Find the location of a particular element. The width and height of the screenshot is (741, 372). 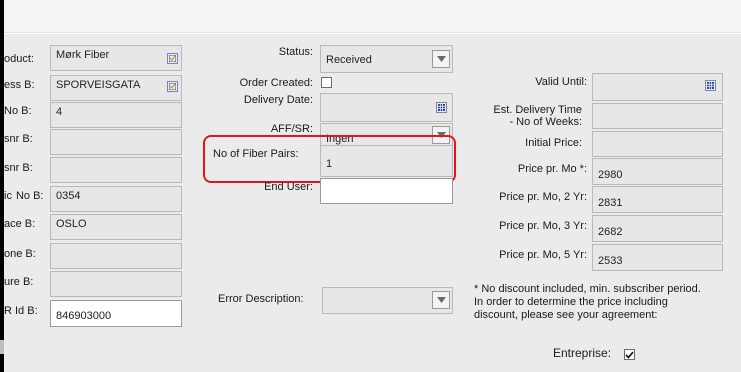

initial-price-field is located at coordinates (657, 144).